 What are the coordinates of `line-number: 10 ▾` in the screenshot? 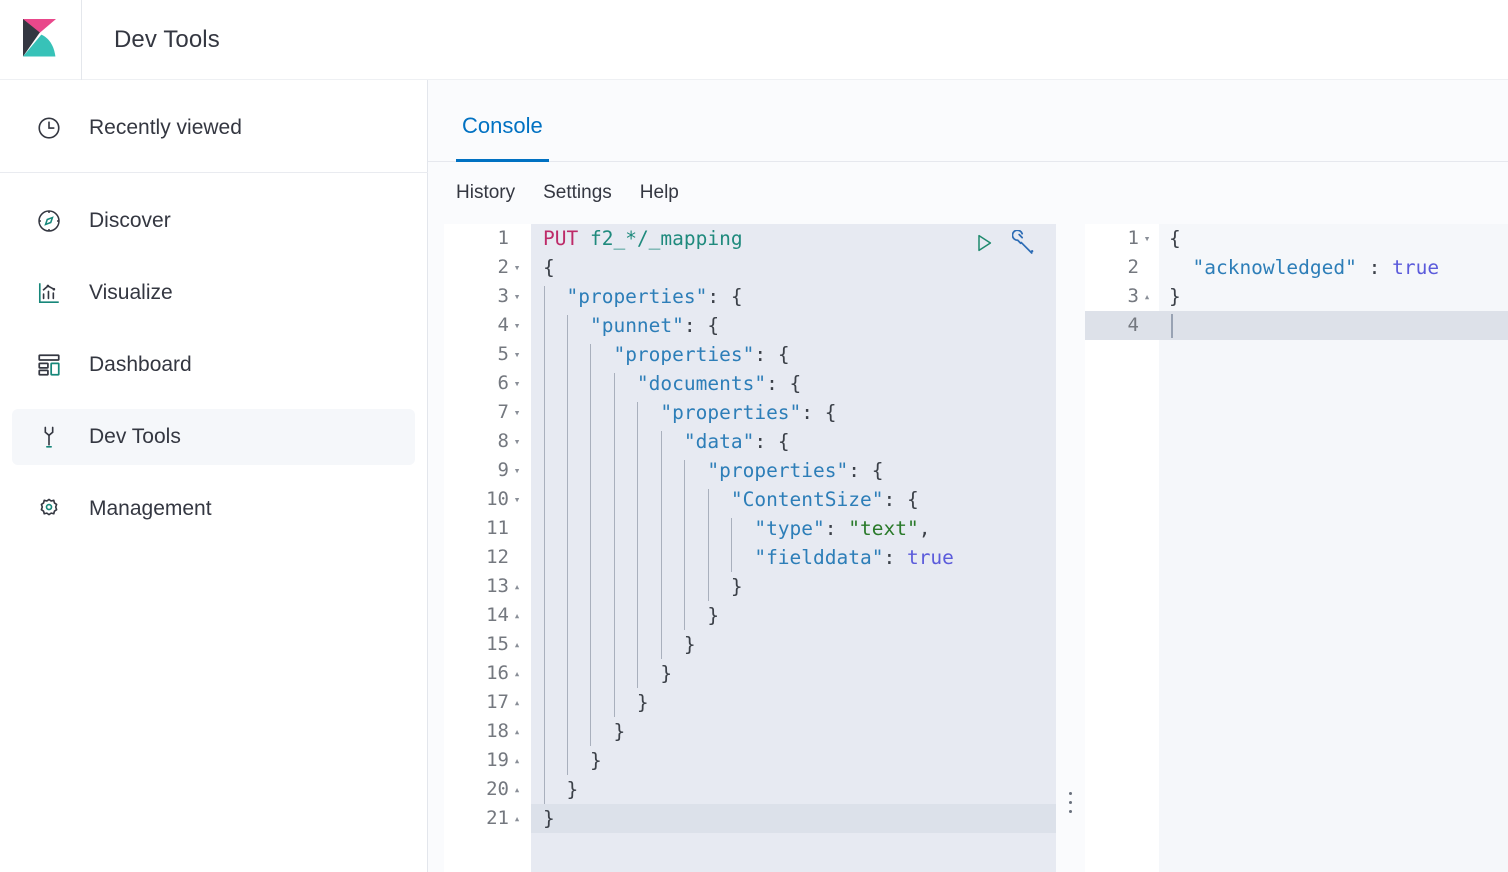 It's located at (487, 499).